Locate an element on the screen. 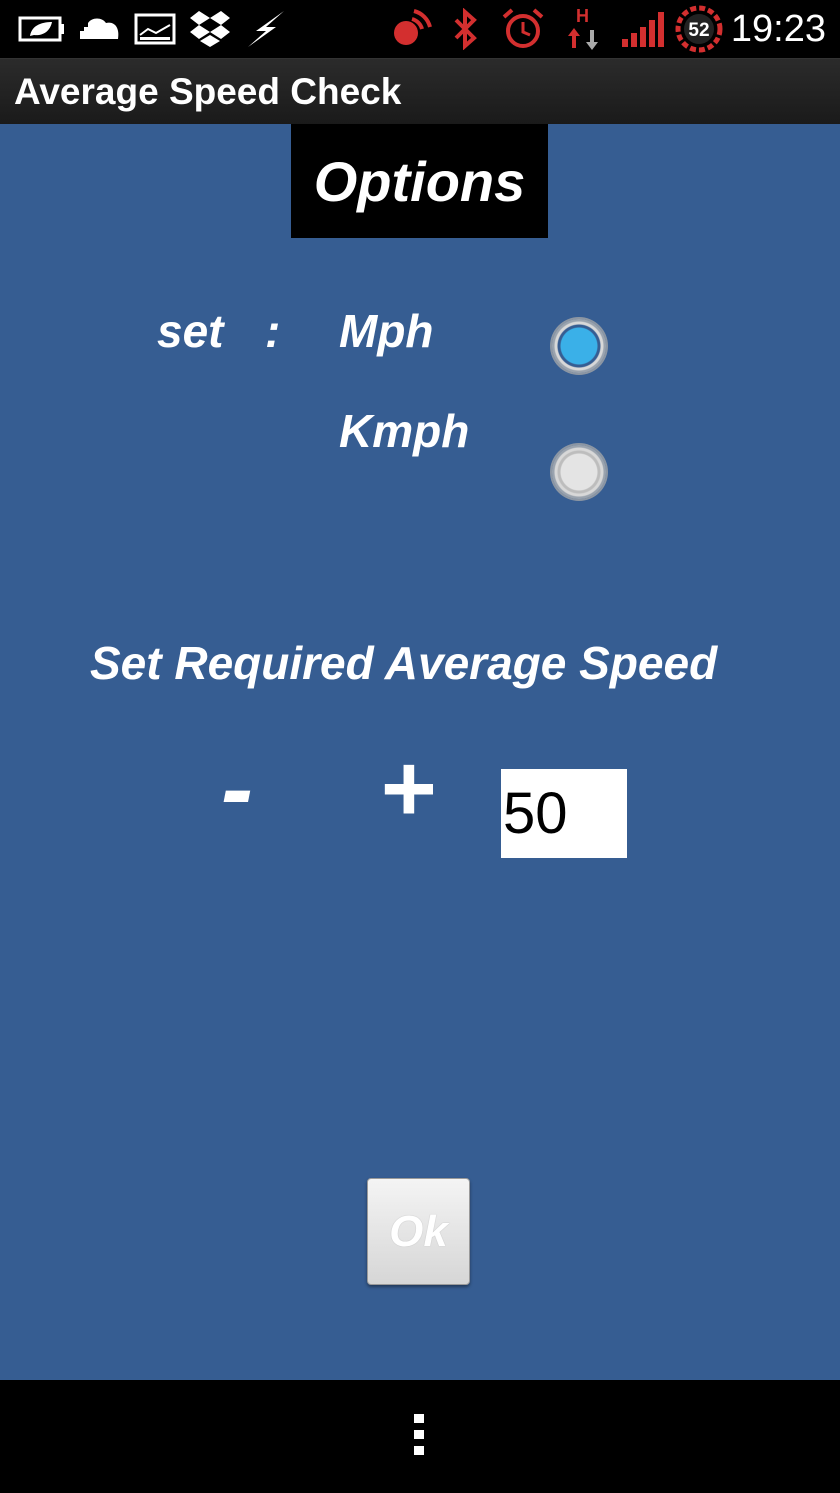 The width and height of the screenshot is (840, 1493). bluetooth-icon is located at coordinates (465, 29).